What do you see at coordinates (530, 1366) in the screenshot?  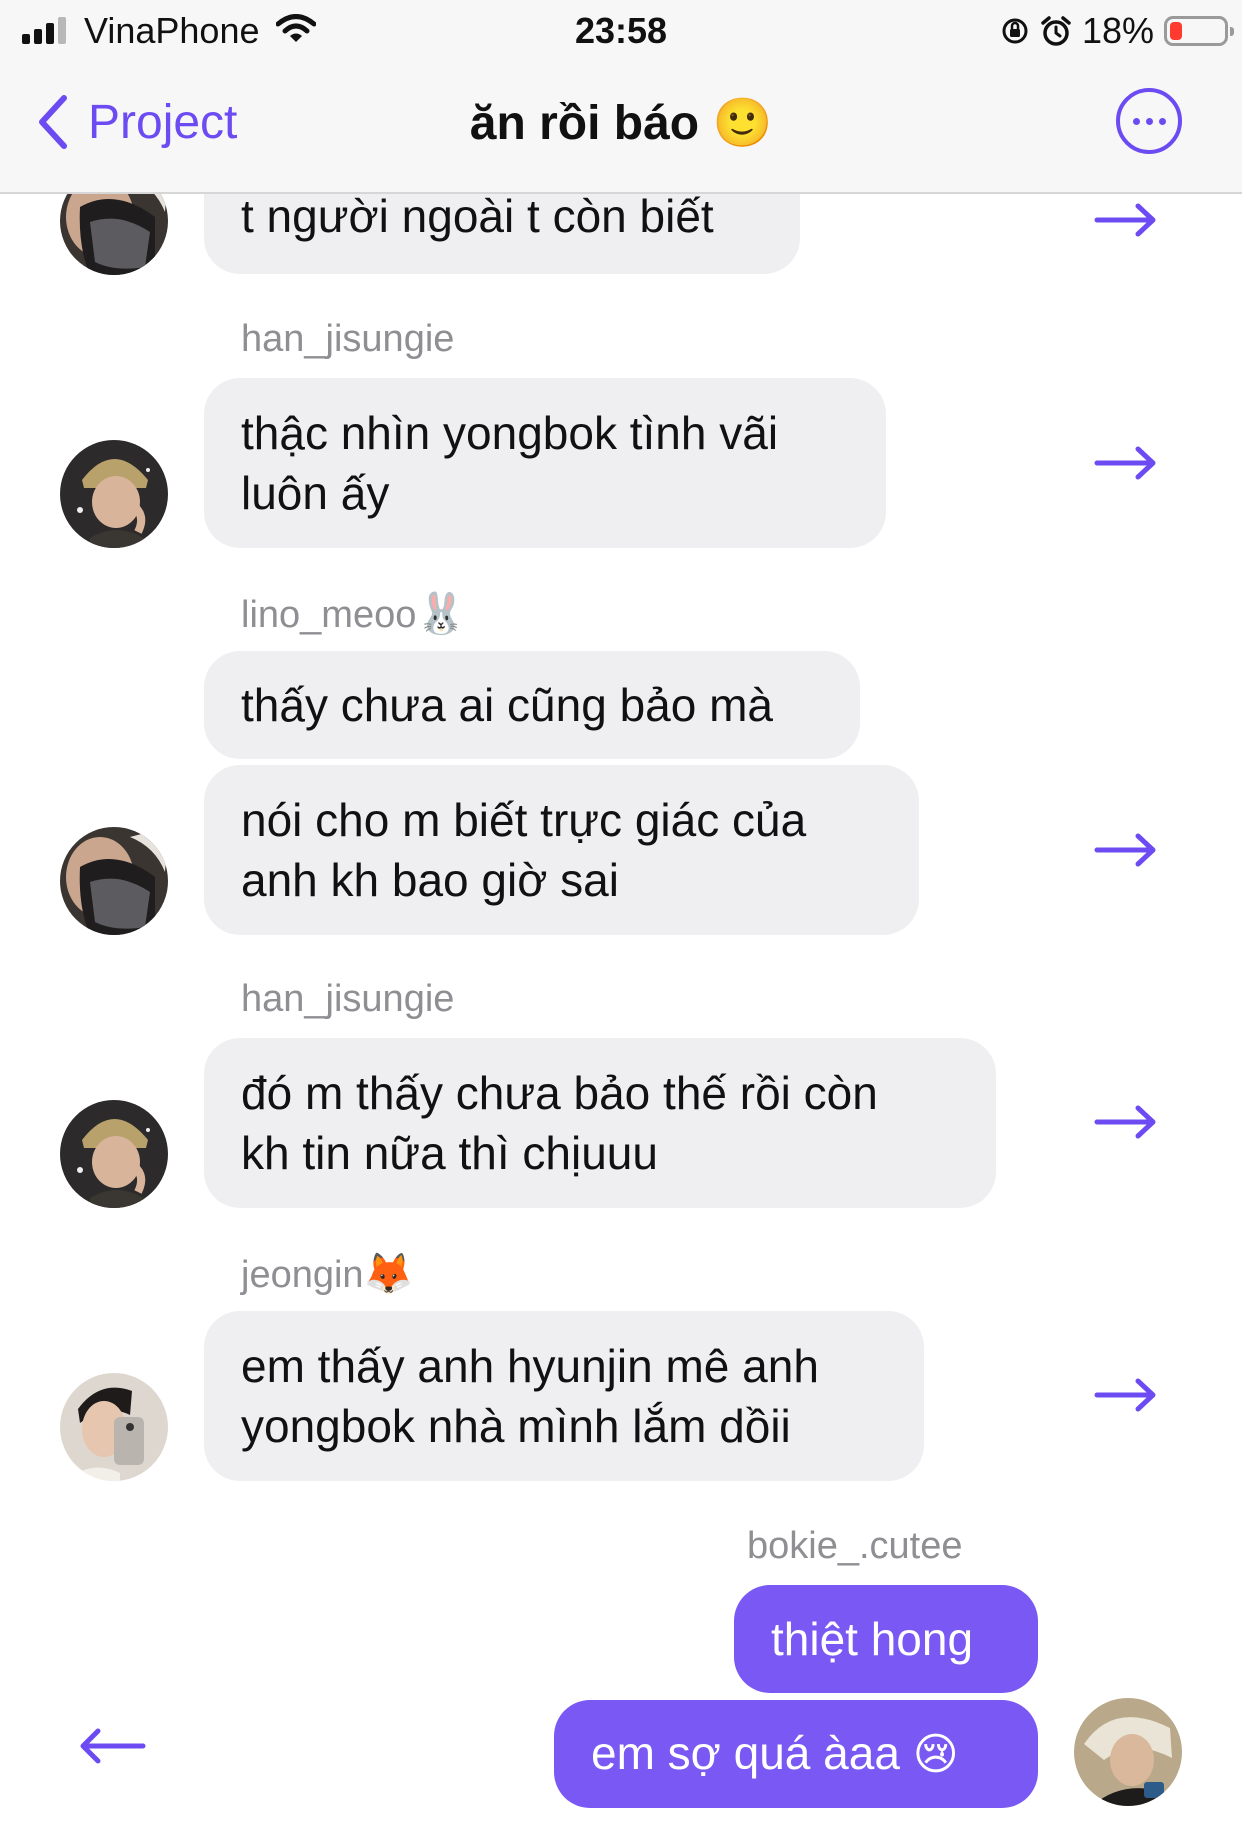 I see `message-line: em thấy anh hyunjin mê anh` at bounding box center [530, 1366].